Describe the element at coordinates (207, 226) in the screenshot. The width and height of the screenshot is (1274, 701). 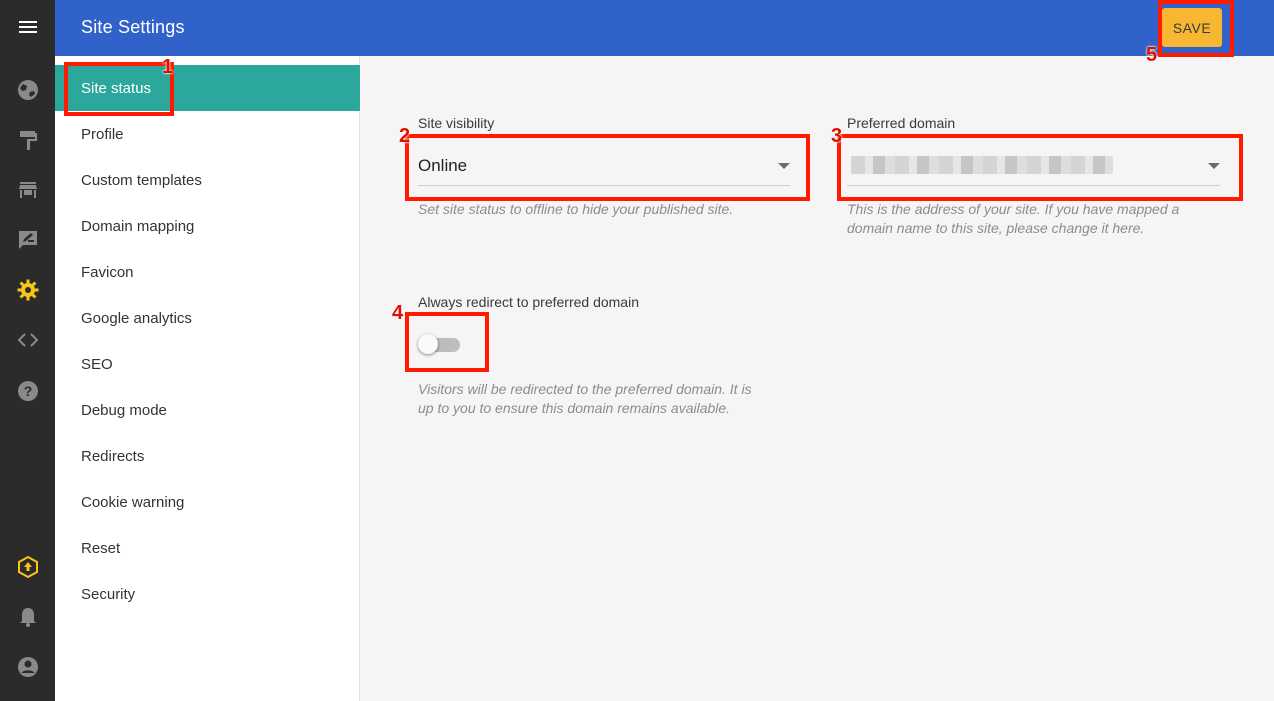
I see `nav-item-domain-mapping: Domain mapping` at that location.